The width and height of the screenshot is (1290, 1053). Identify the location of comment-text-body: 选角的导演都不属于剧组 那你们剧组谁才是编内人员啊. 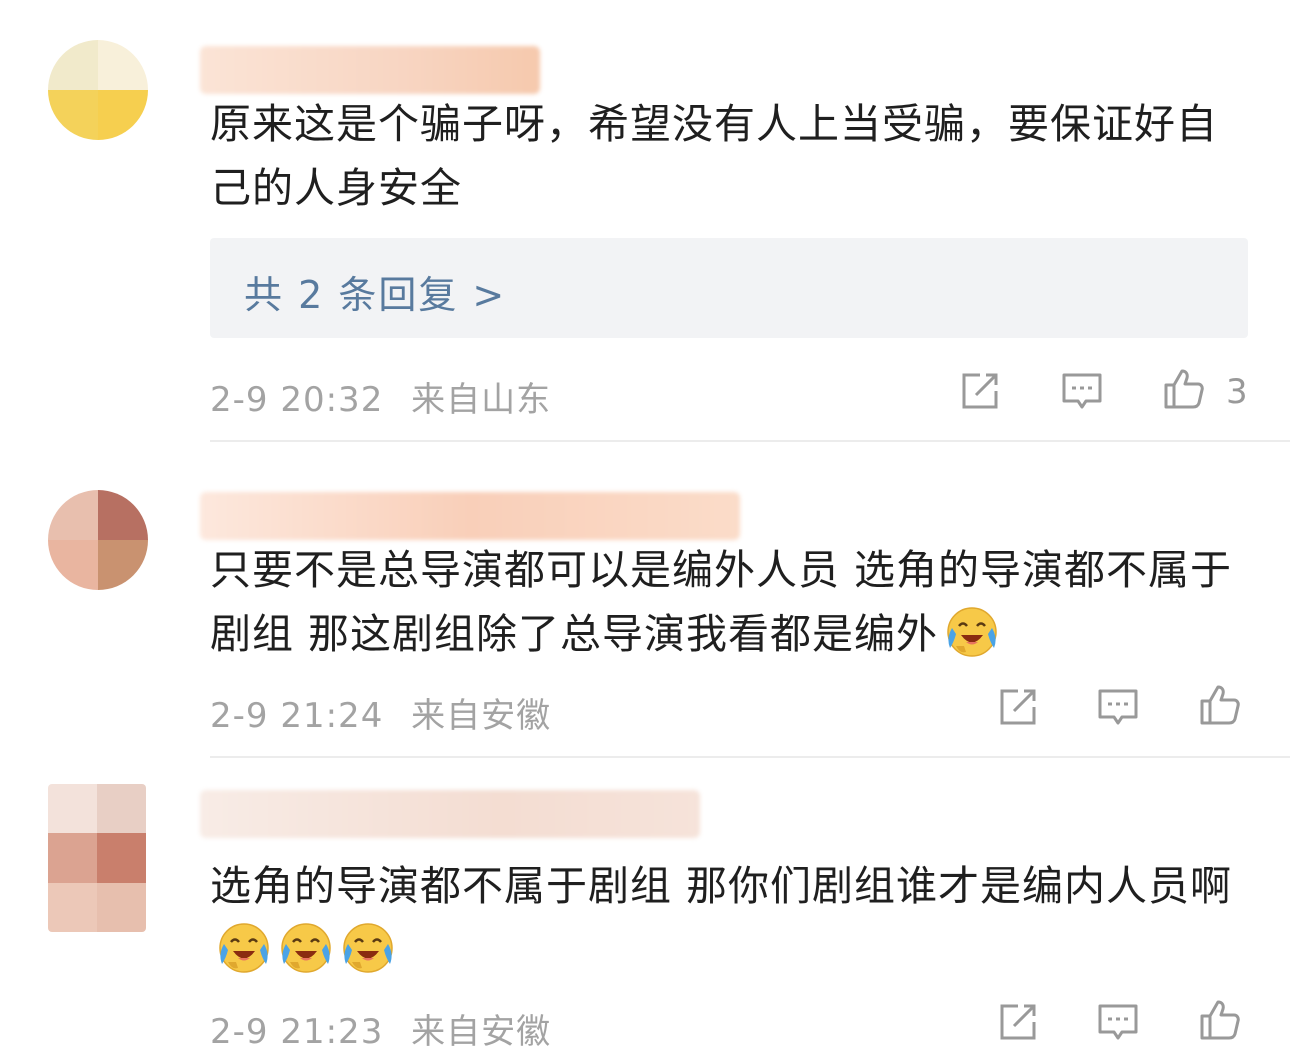
(721, 886).